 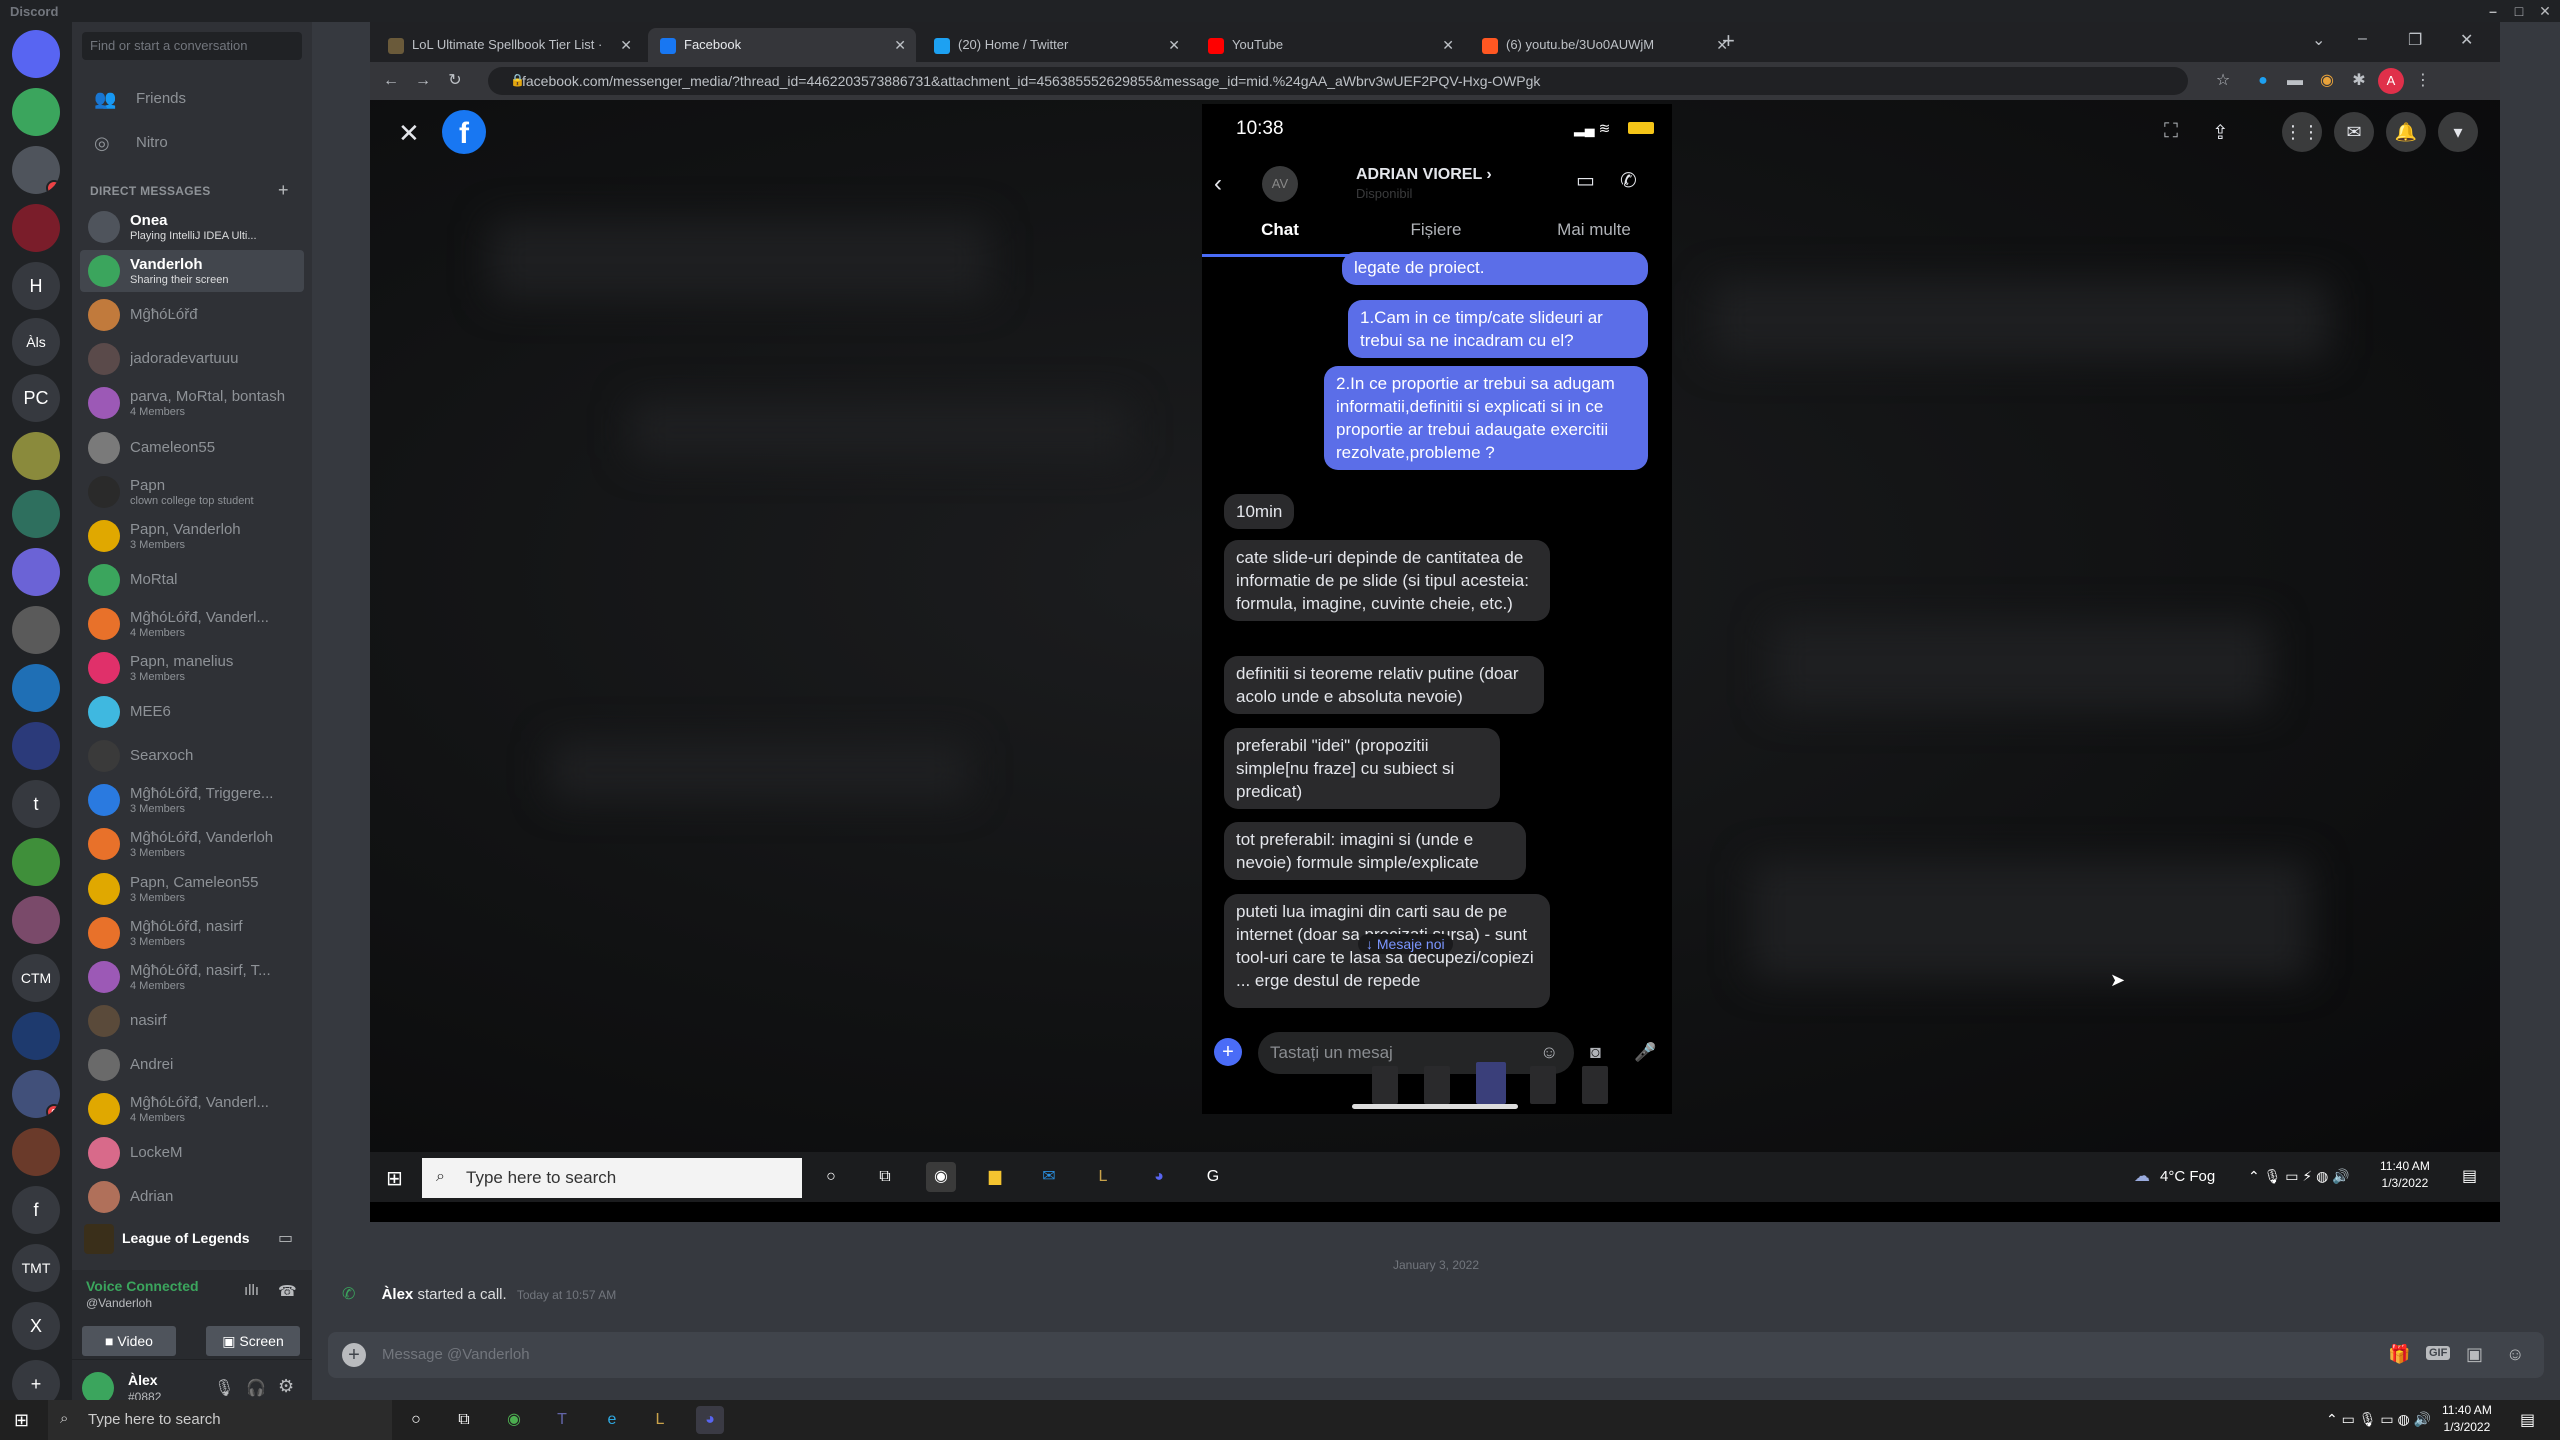 What do you see at coordinates (2519, 11) in the screenshot?
I see `maximize-icon: □` at bounding box center [2519, 11].